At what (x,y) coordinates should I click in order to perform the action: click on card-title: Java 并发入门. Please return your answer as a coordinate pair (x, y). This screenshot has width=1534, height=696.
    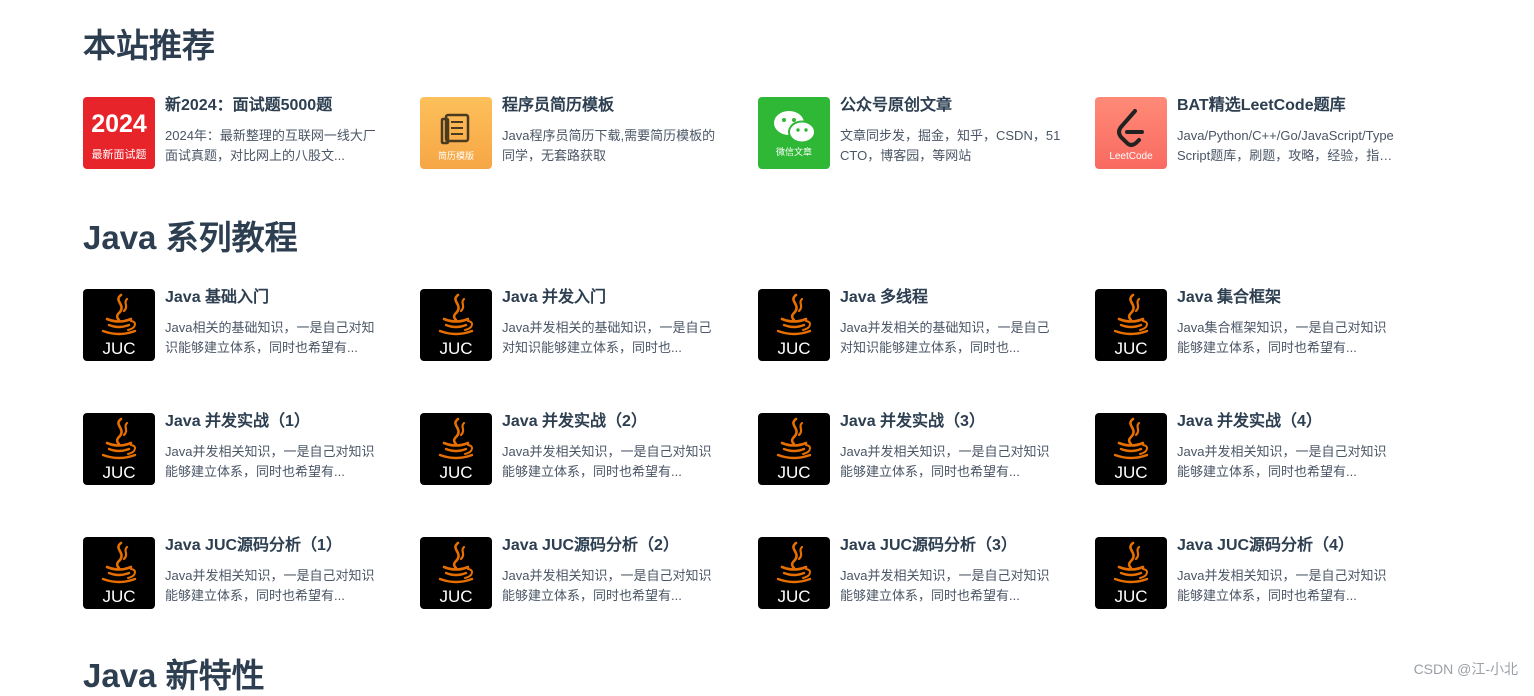
    Looking at the image, I should click on (554, 297).